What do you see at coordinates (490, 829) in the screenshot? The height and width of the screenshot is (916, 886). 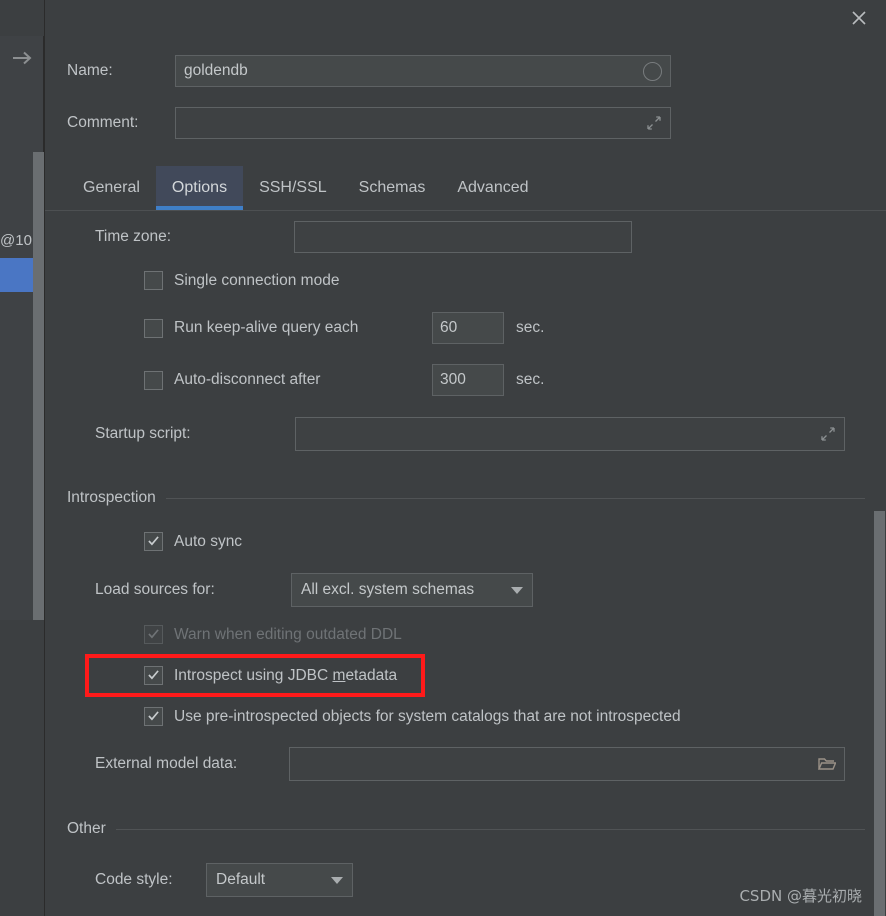 I see `other-group-divider` at bounding box center [490, 829].